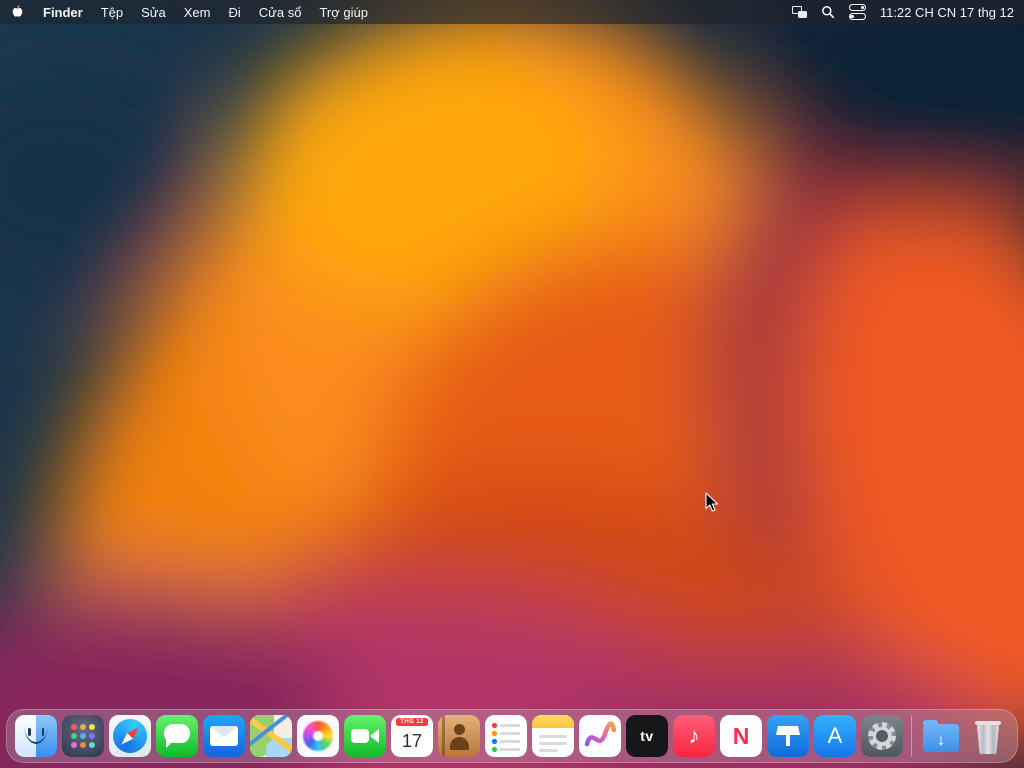 Image resolution: width=1024 pixels, height=768 pixels. Describe the element at coordinates (799, 12) in the screenshot. I see `window-stack-icon` at that location.